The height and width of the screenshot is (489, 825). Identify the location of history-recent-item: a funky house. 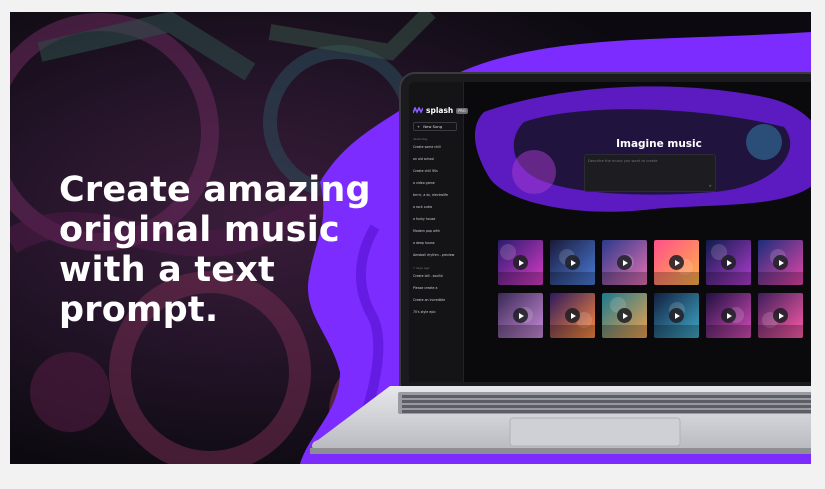
(435, 219).